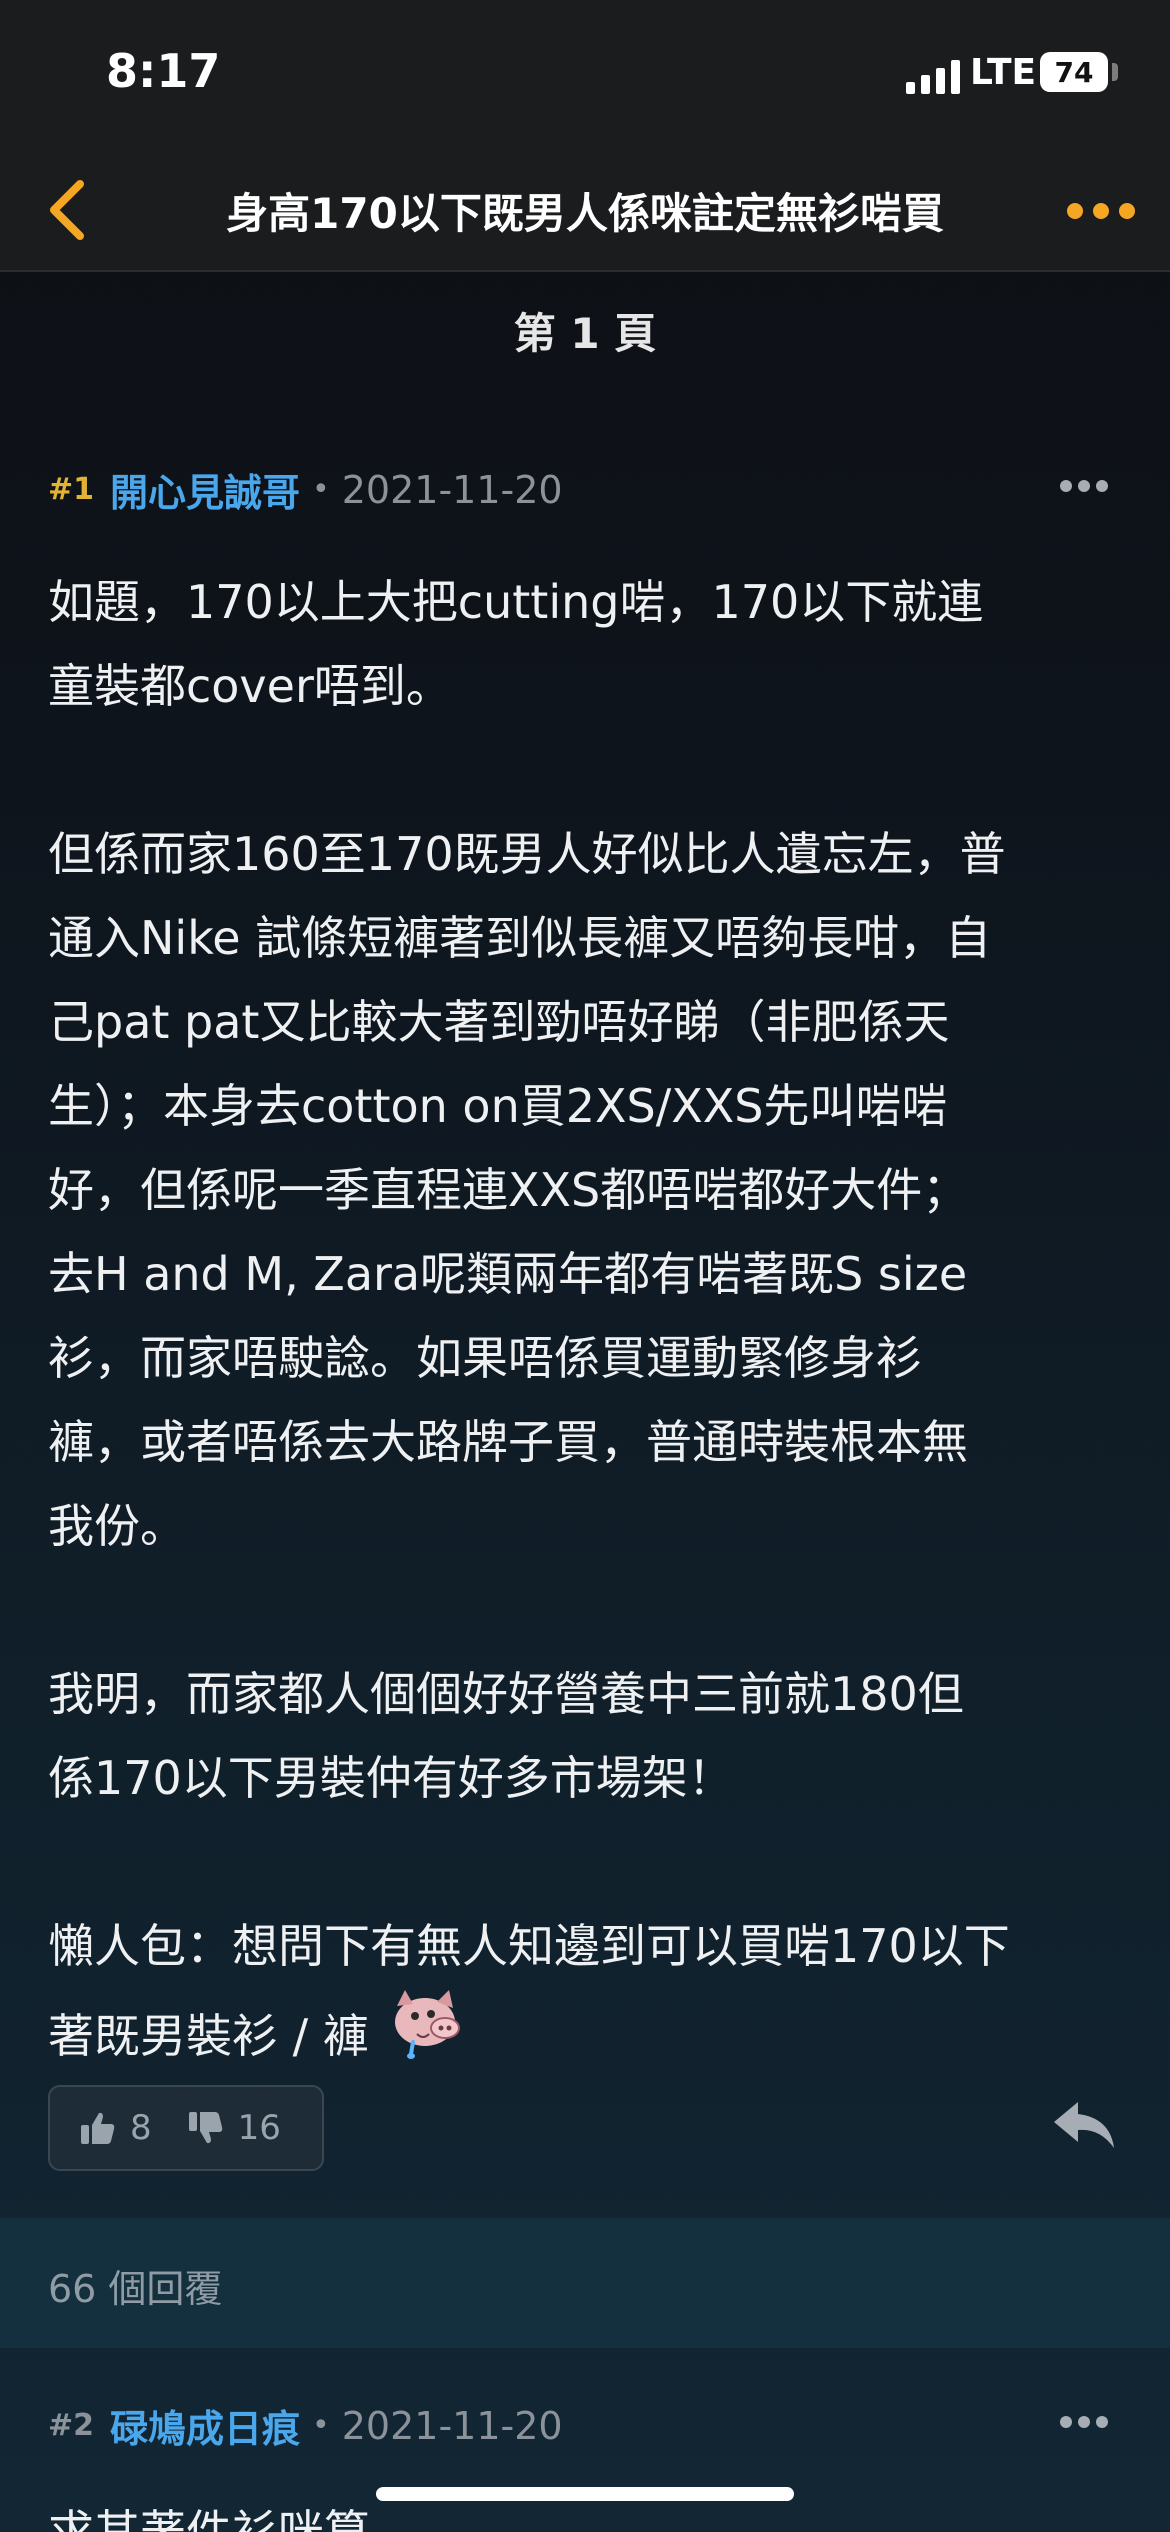  What do you see at coordinates (116, 2128) in the screenshot?
I see `upvote-button: 8` at bounding box center [116, 2128].